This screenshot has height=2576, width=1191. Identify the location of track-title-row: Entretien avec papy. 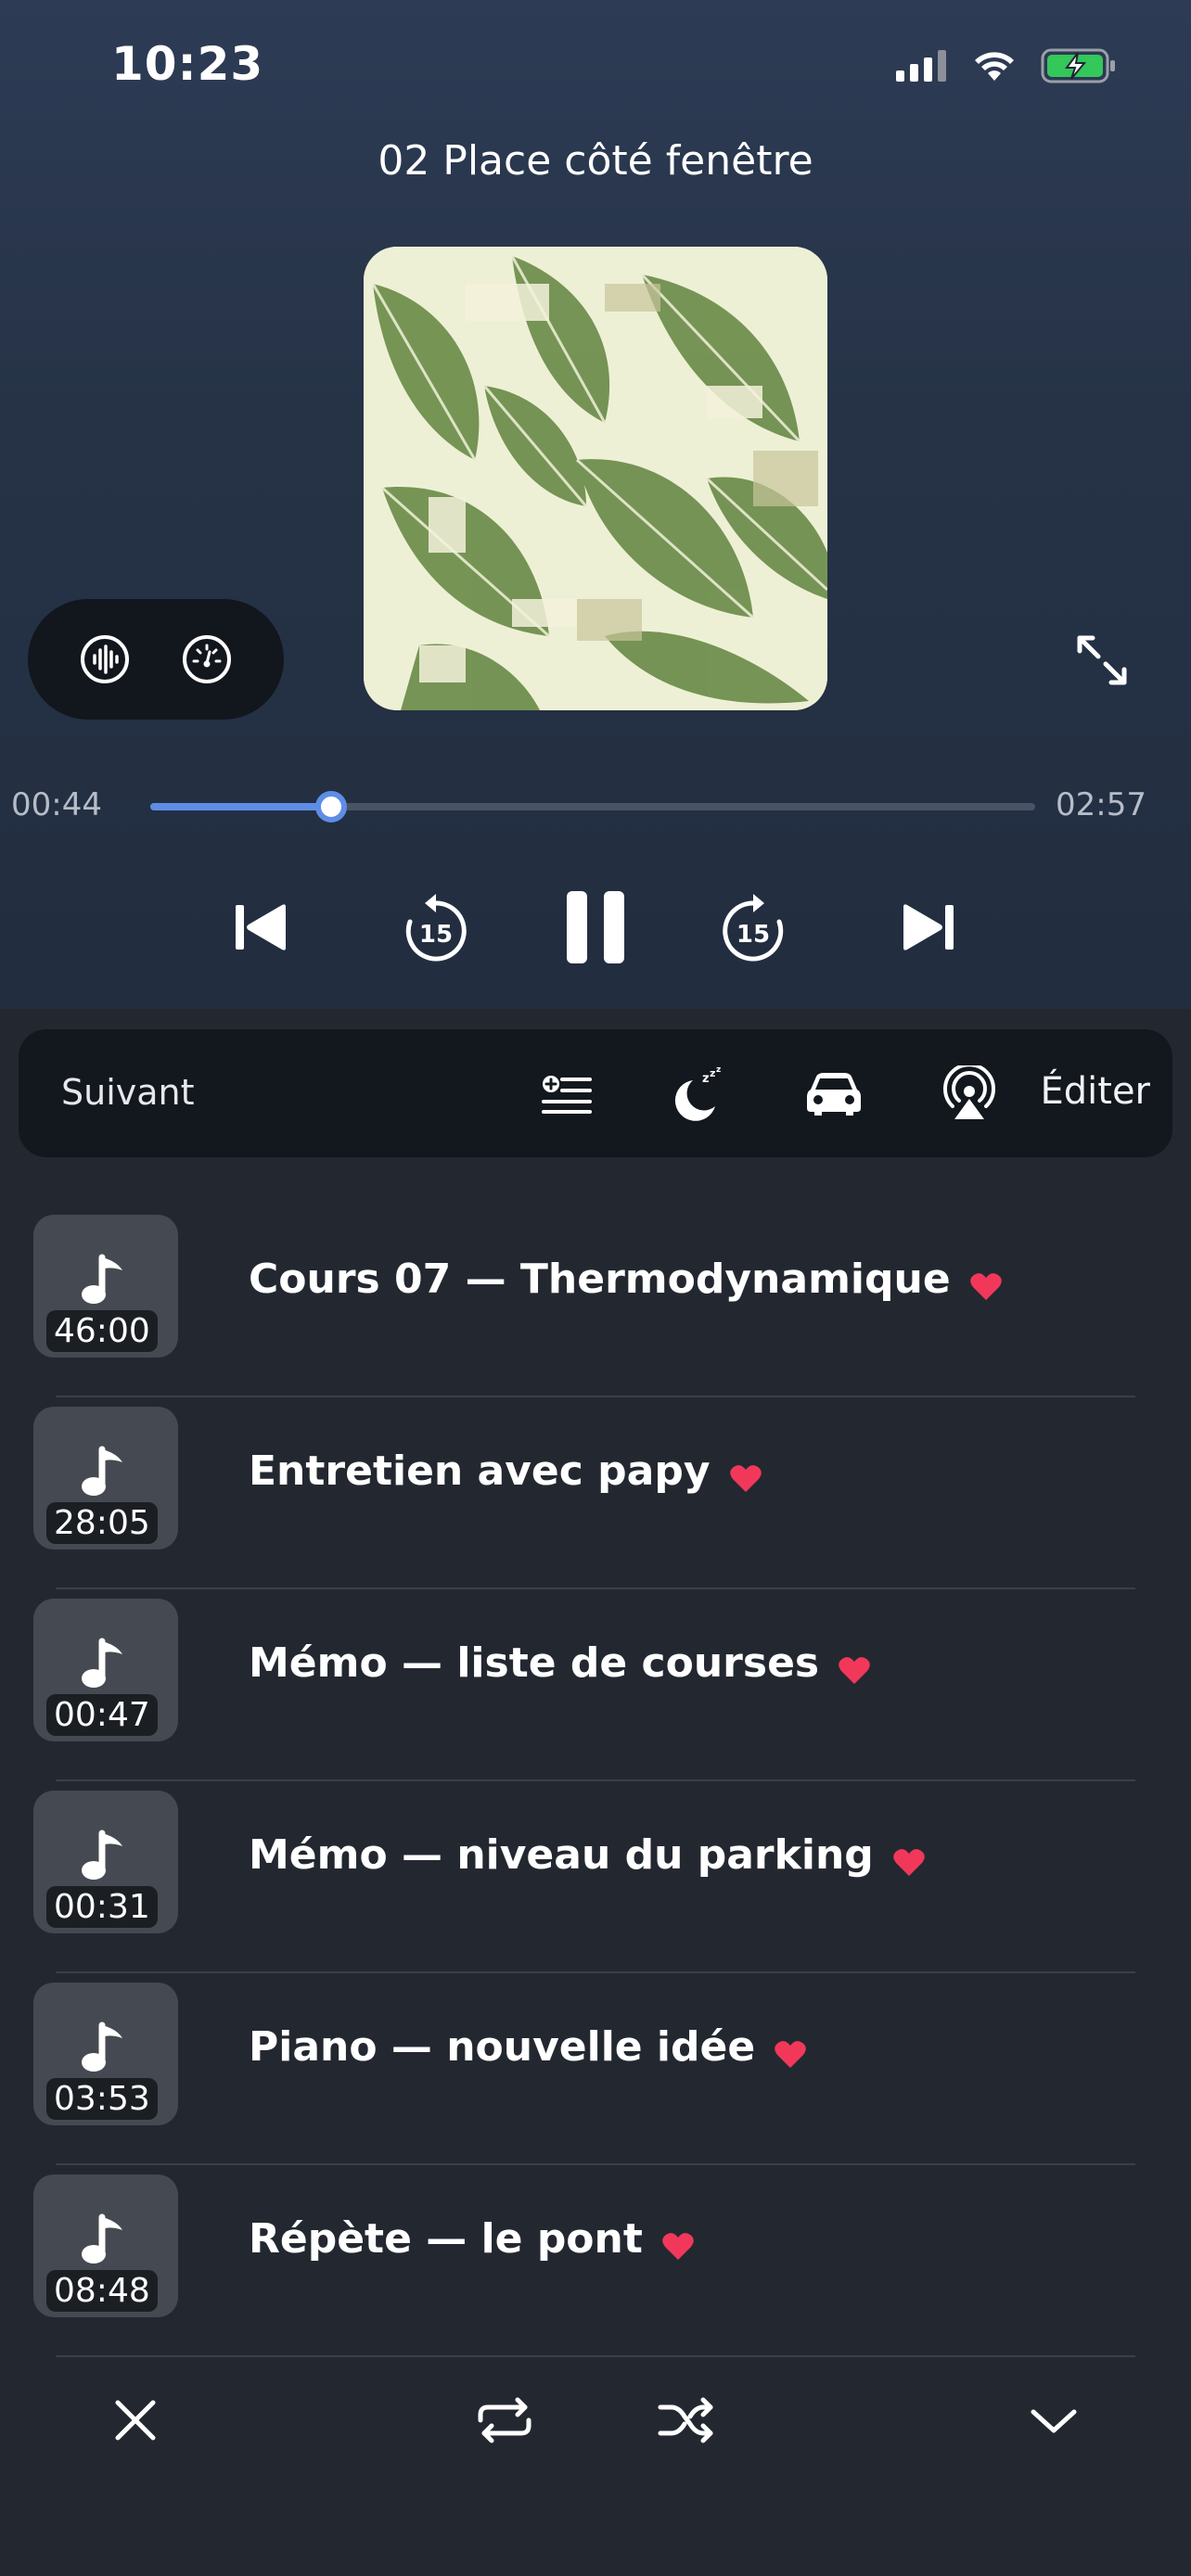
(505, 1471).